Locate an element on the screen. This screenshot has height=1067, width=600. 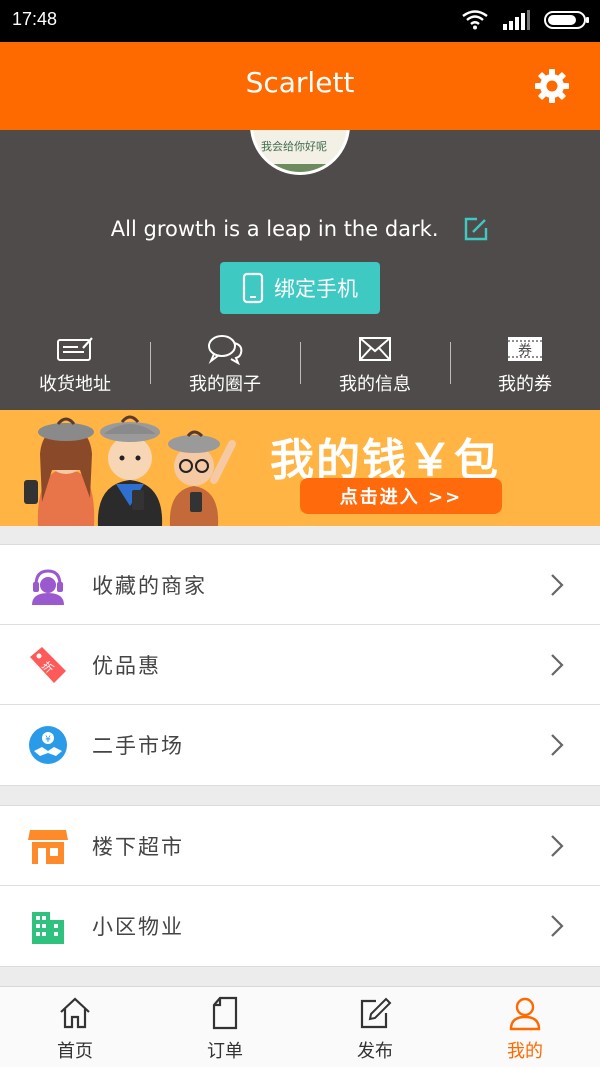
menu-item-deals: 折 优品惠 is located at coordinates (300, 665).